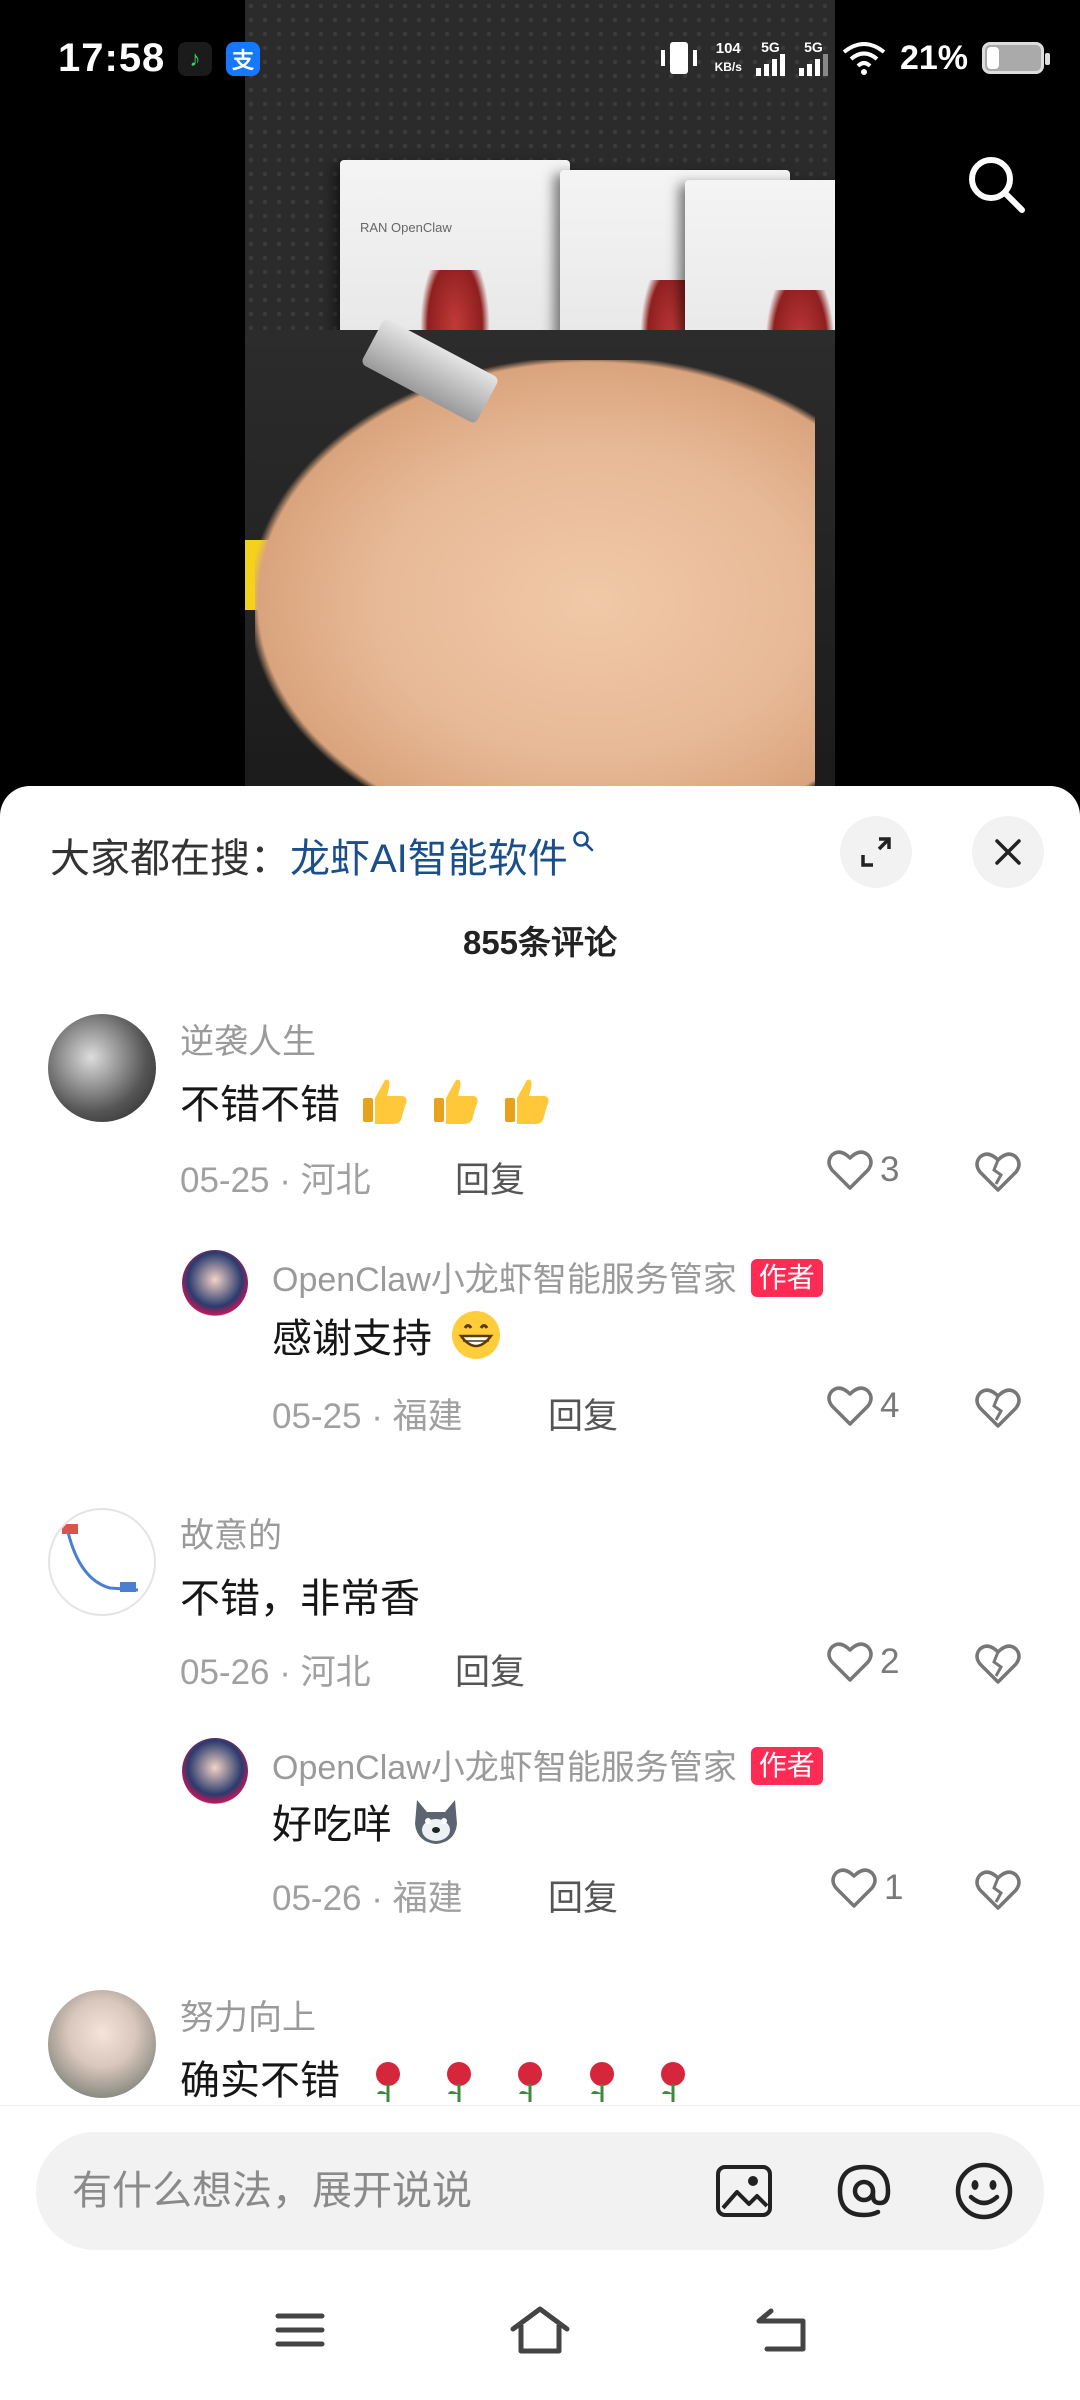 The width and height of the screenshot is (1080, 2400). I want to click on reply-text: 好吃咩, so click(367, 1821).